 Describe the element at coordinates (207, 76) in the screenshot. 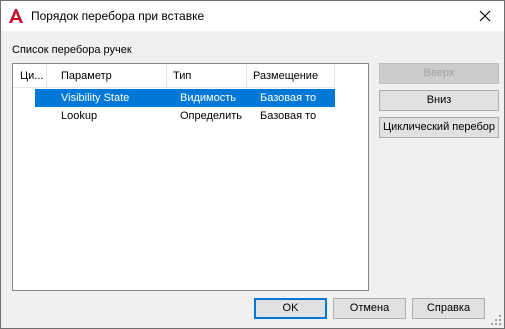

I see `column-header-type: Тип` at that location.